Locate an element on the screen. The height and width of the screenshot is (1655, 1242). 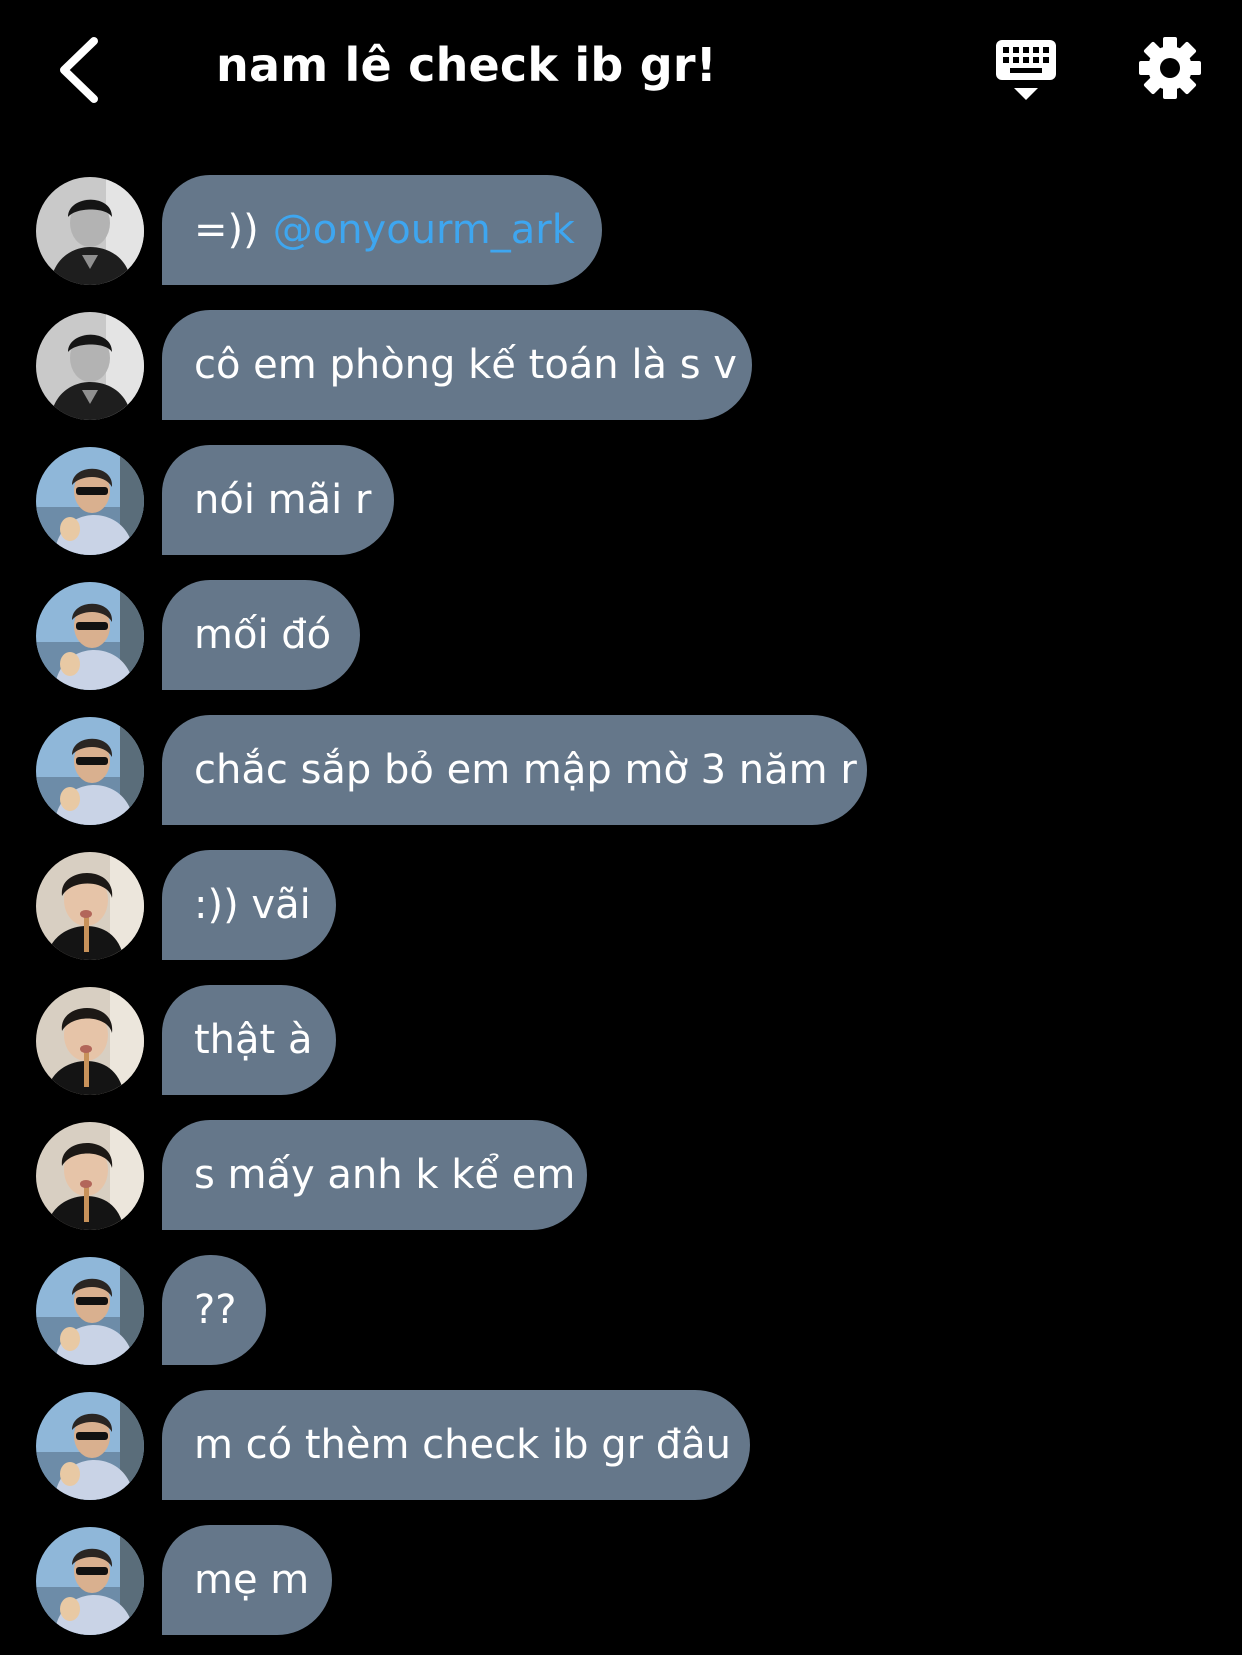
message-text: mẹ m is located at coordinates (252, 1580).